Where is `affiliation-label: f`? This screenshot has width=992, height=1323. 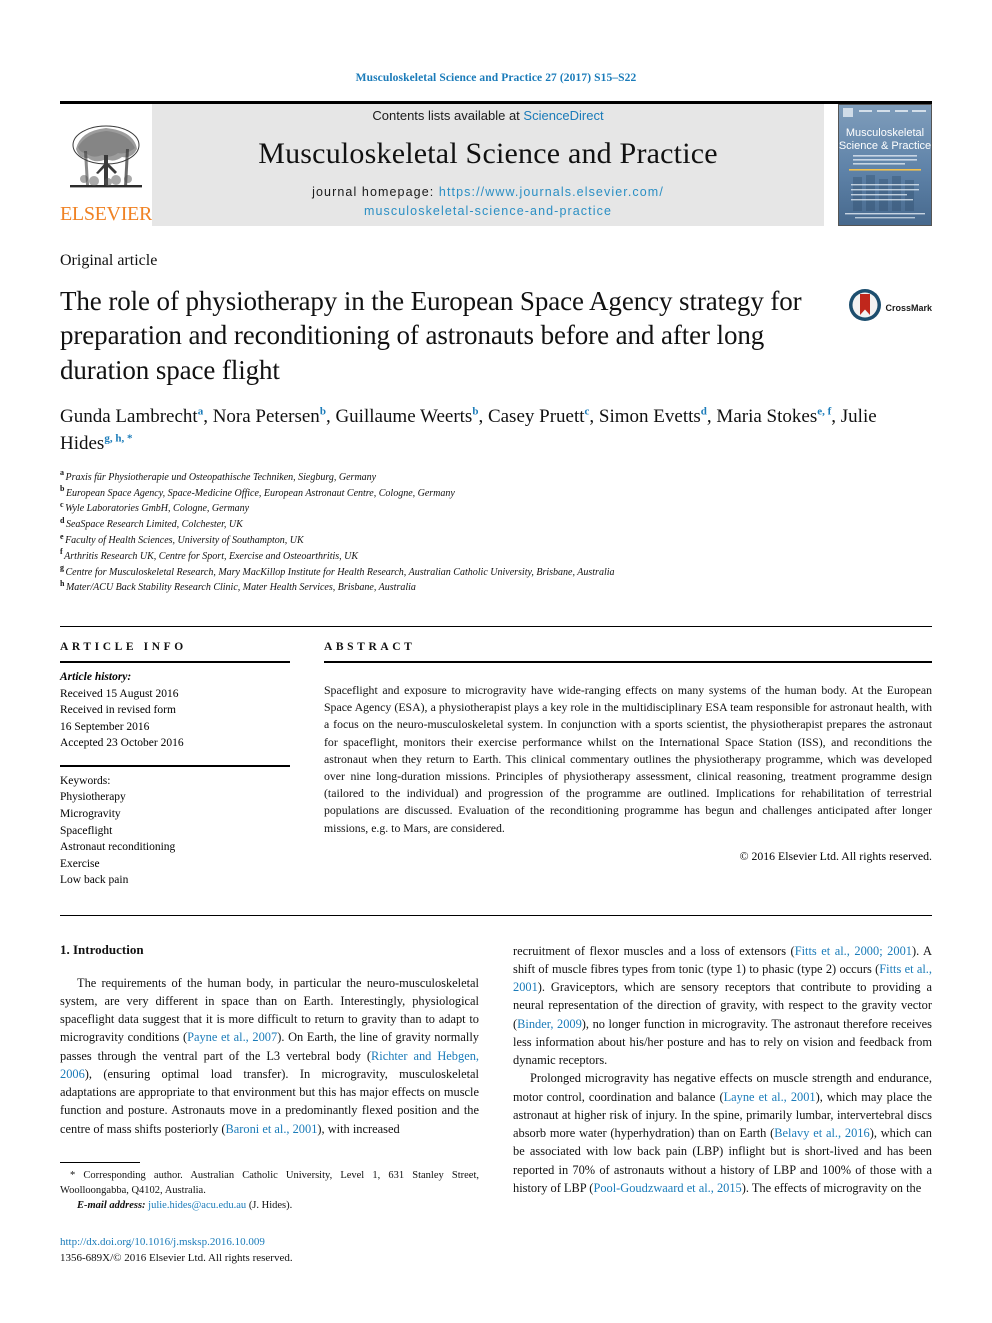
affiliation-label: f is located at coordinates (61, 552).